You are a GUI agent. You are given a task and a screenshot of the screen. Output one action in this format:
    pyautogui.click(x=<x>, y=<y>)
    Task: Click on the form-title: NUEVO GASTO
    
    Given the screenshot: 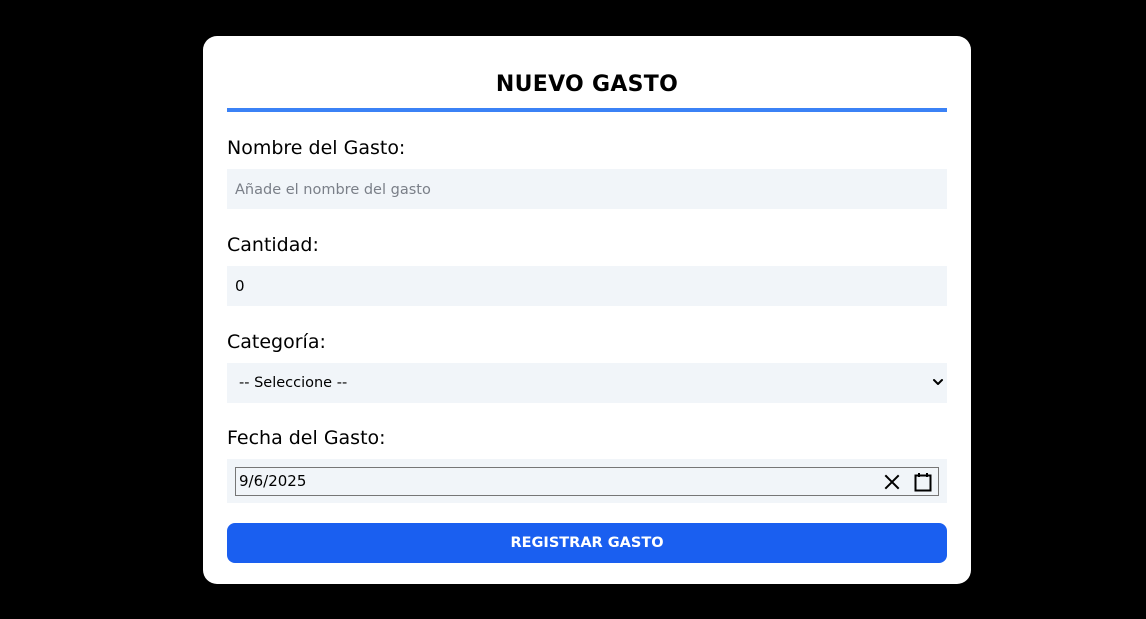 What is the action you would take?
    pyautogui.click(x=587, y=84)
    